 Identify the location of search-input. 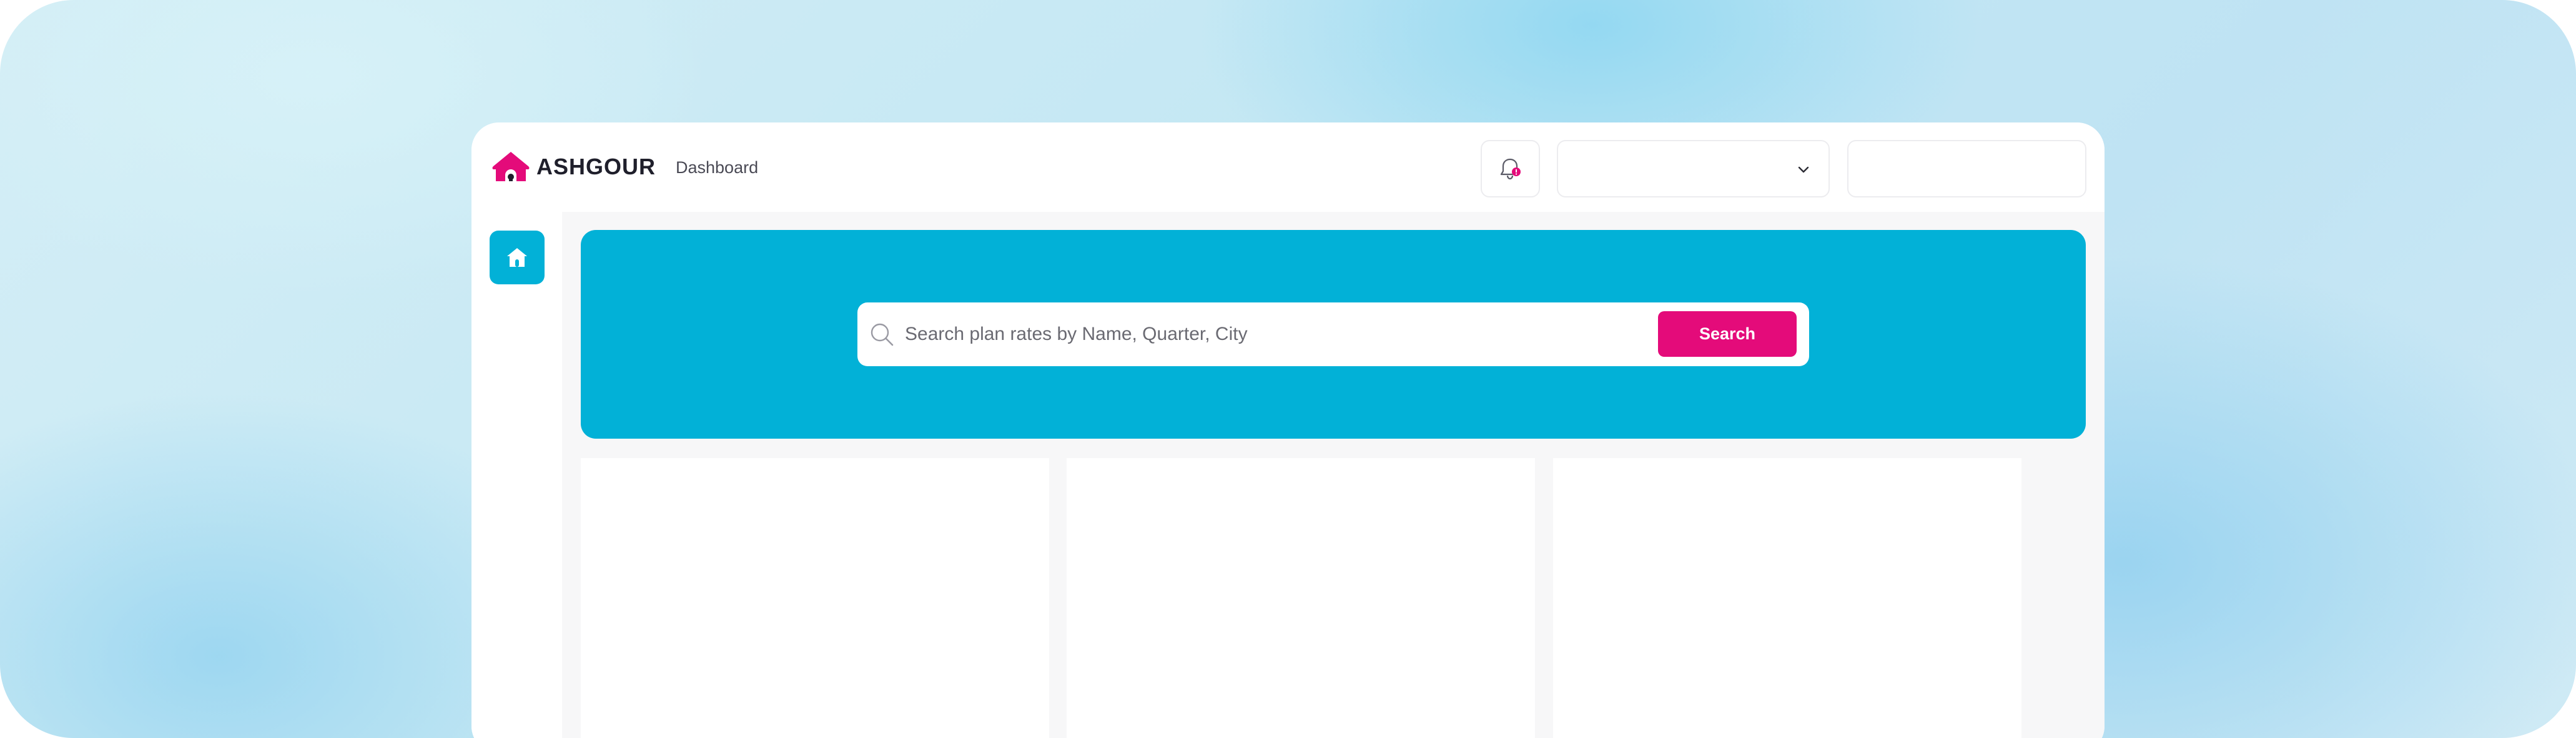
(1274, 334).